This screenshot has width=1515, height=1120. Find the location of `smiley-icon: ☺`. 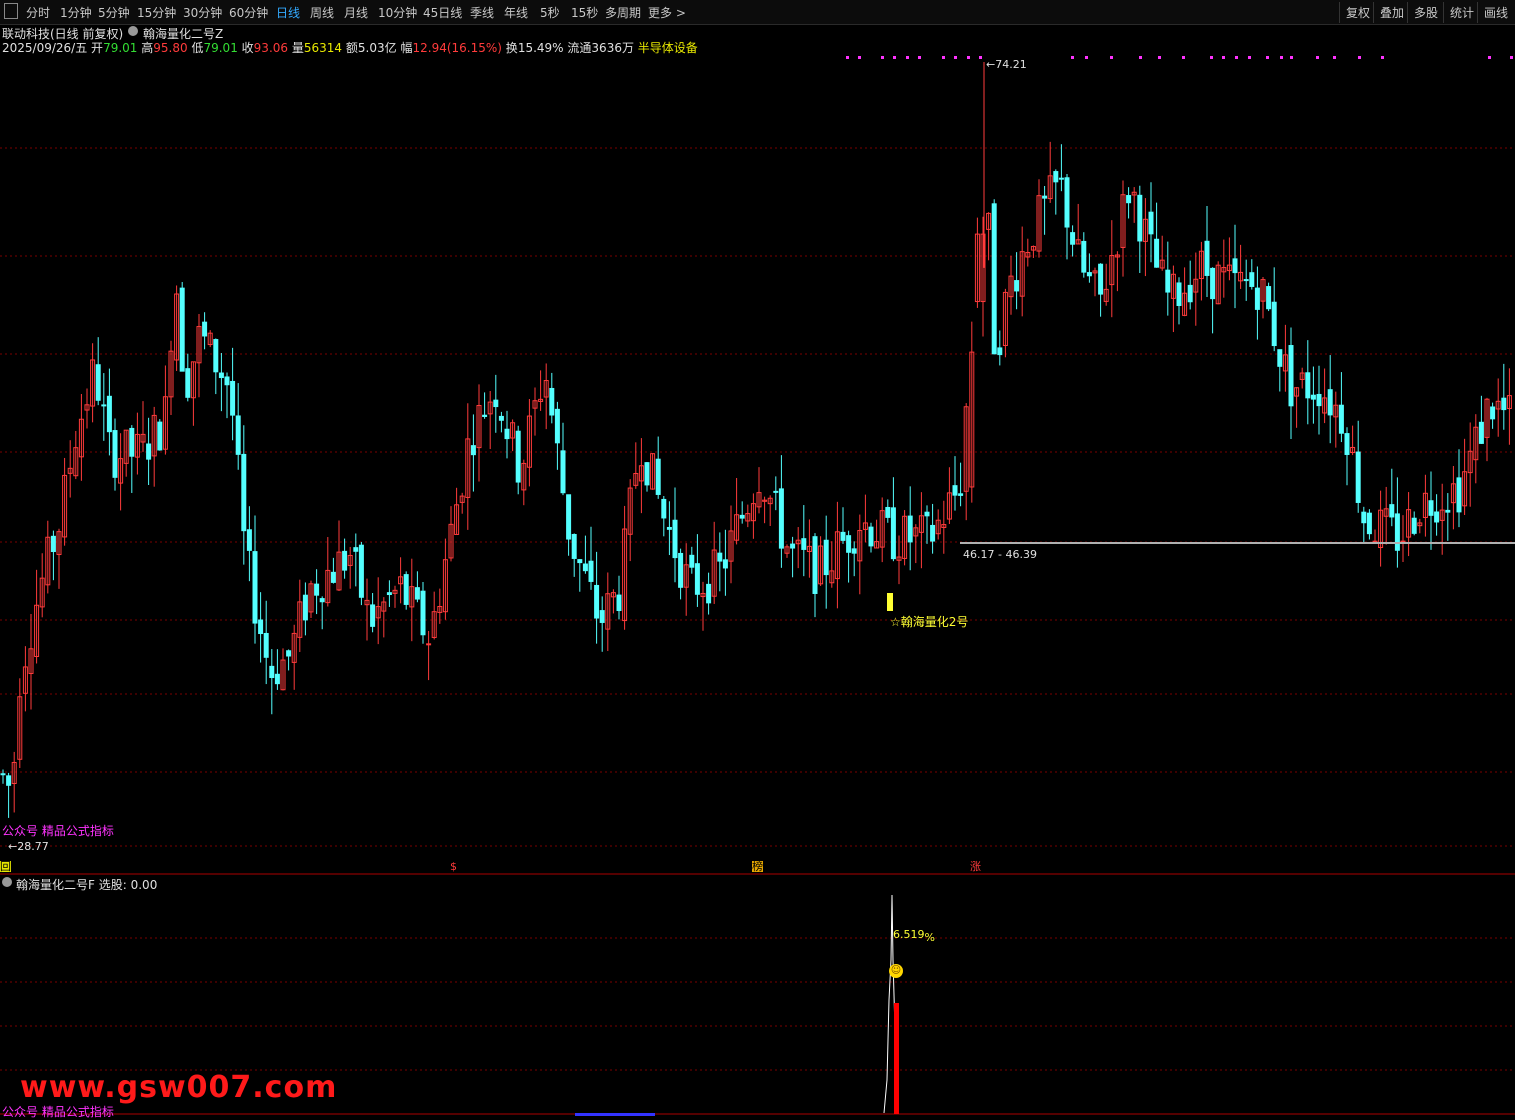

smiley-icon: ☺ is located at coordinates (896, 971).